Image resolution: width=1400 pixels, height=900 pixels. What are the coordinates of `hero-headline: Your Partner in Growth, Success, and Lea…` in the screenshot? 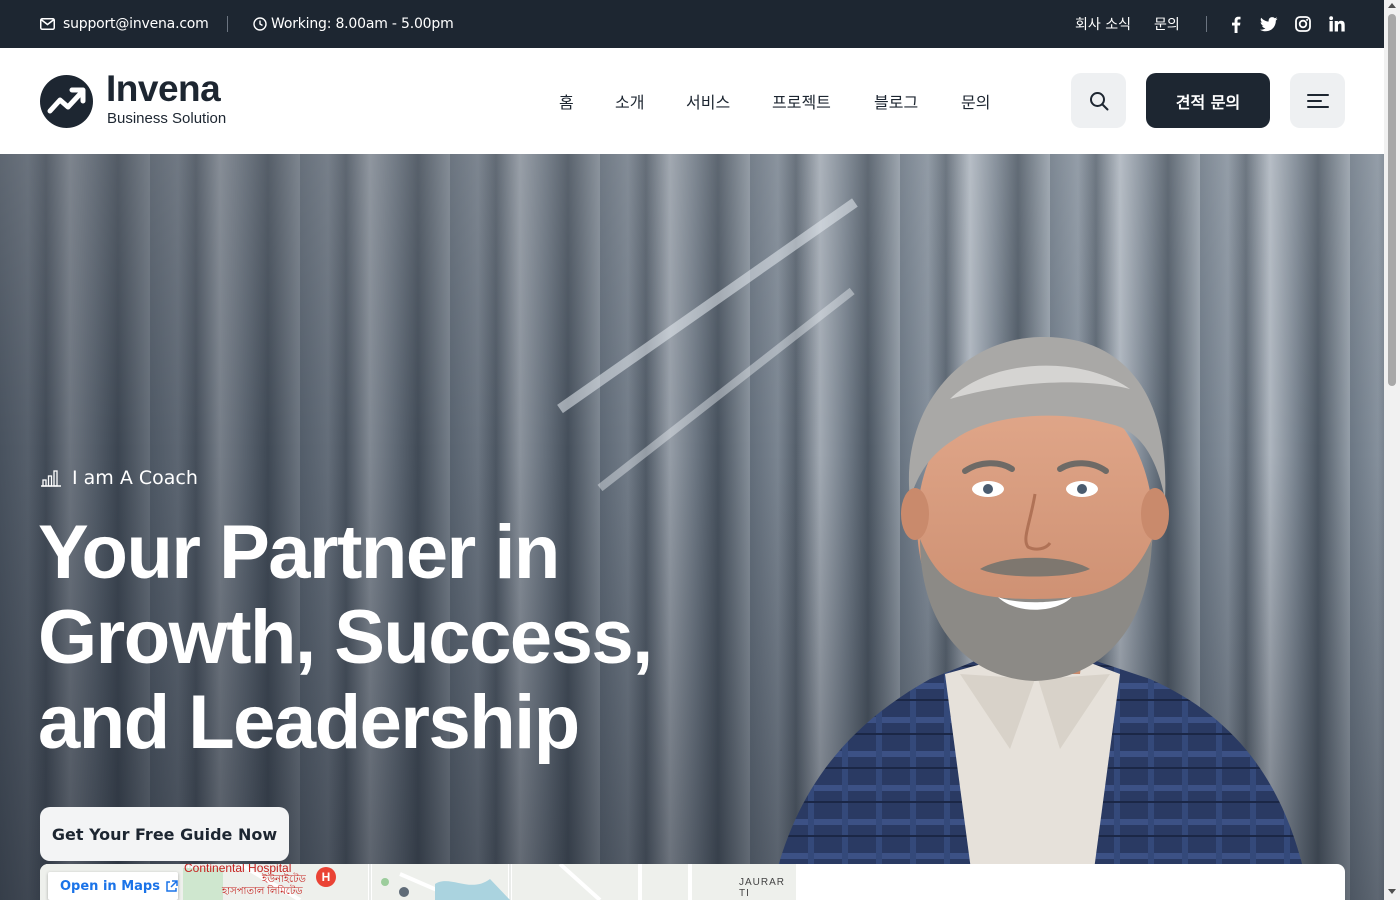 It's located at (398, 637).